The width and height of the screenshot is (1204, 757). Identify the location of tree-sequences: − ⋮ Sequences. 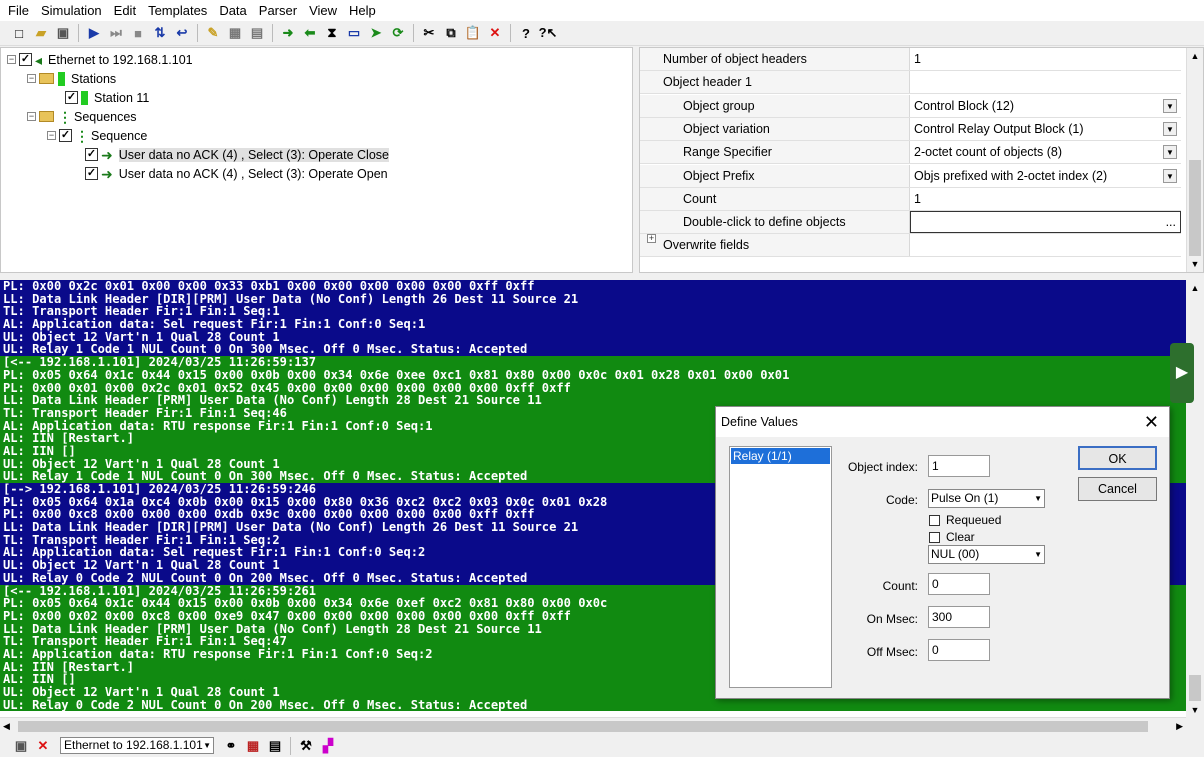
(82, 116).